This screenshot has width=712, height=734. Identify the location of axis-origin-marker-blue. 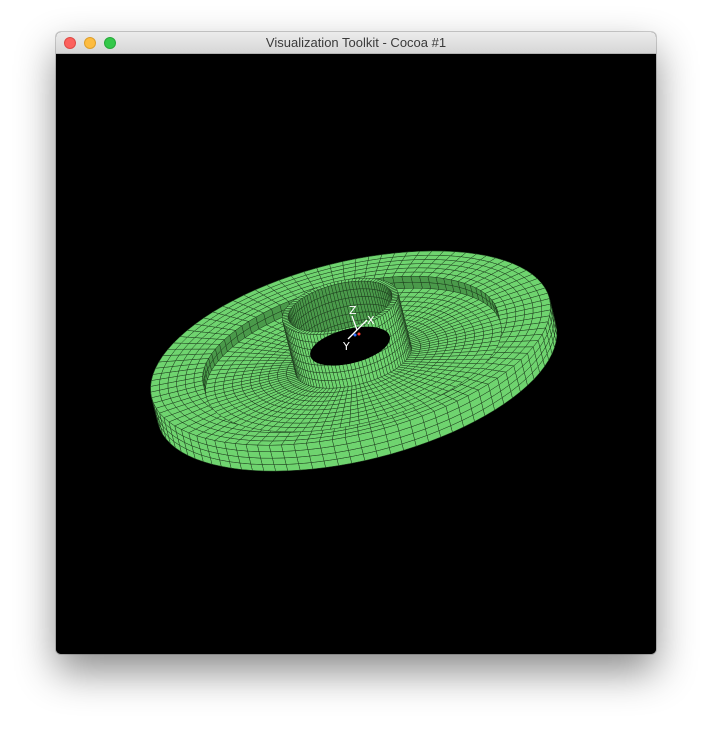
(355, 335).